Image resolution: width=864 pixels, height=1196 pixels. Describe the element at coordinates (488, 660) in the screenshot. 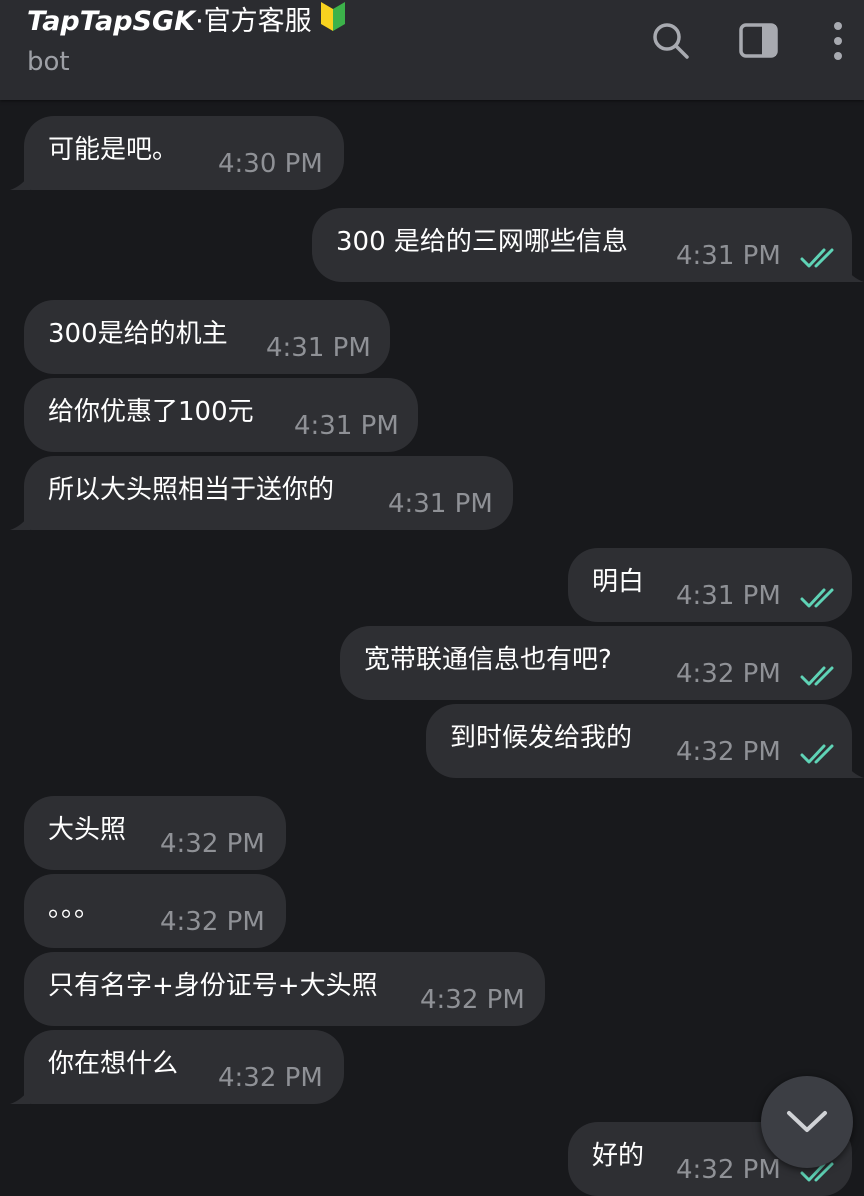

I see `message-text: 宽带联通信息也有吧?` at that location.